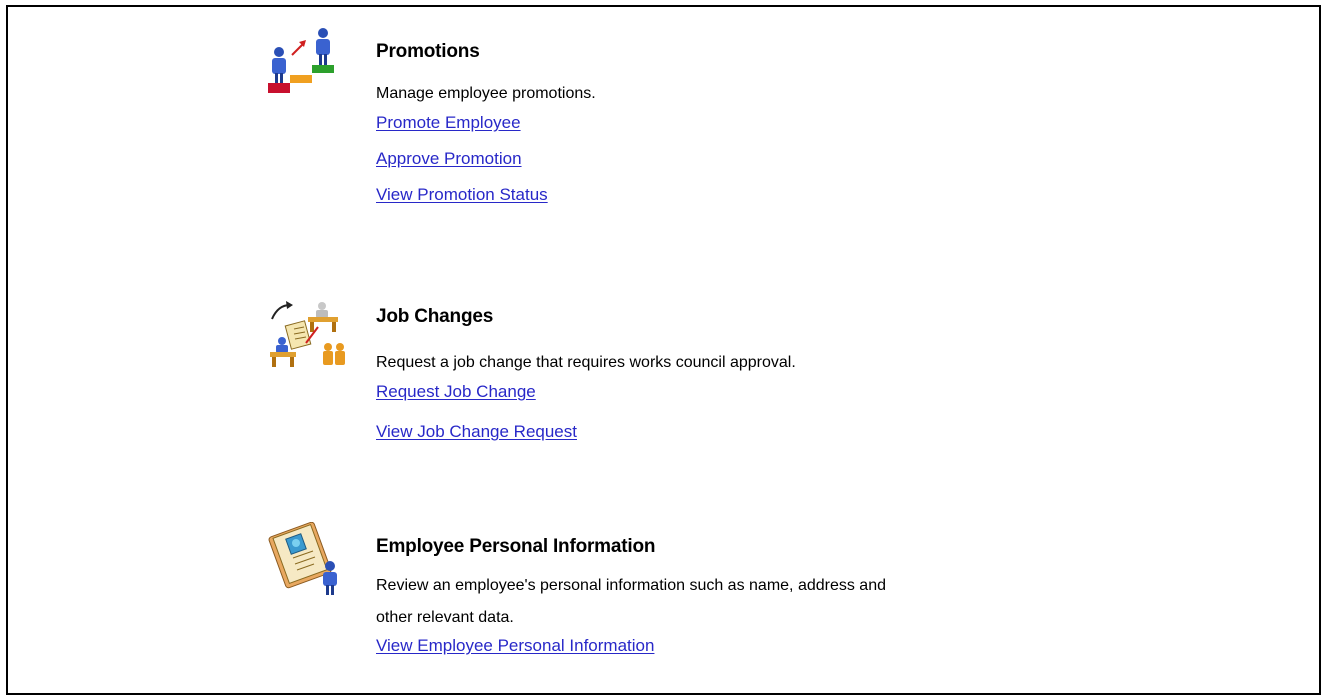 The width and height of the screenshot is (1328, 695). I want to click on section-description: Manage employee promotions., so click(486, 93).